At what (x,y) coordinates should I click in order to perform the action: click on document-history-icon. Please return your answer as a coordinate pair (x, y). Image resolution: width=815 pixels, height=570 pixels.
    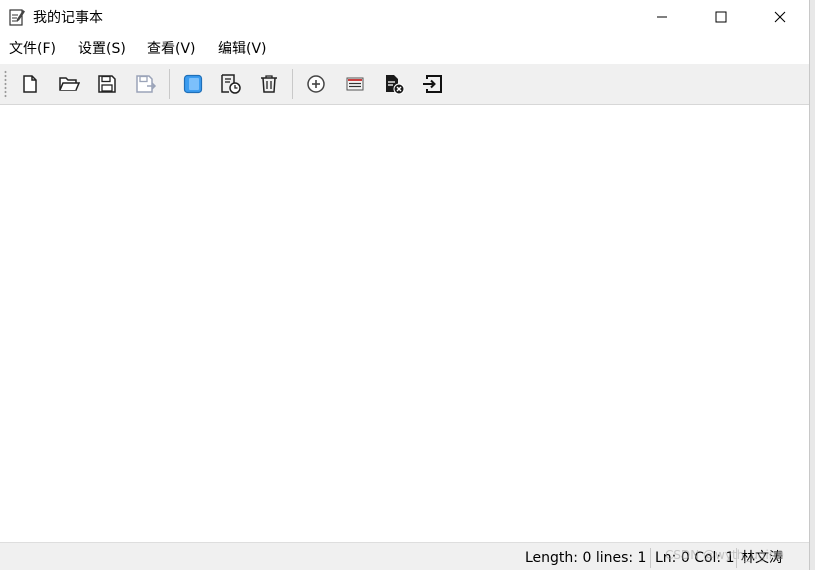
    Looking at the image, I should click on (231, 84).